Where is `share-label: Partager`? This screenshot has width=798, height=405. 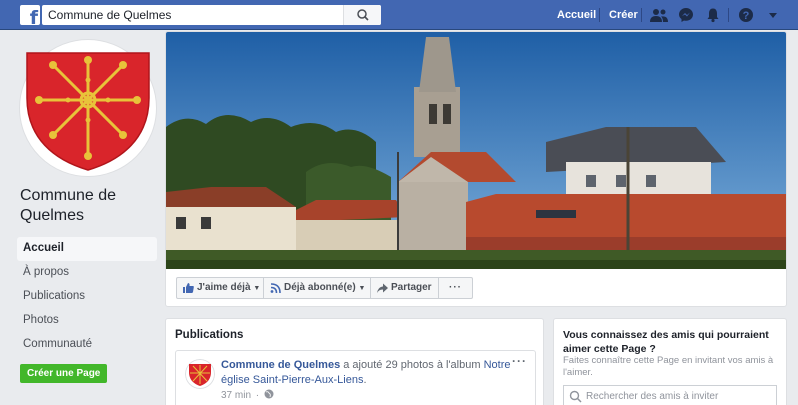
share-label: Partager is located at coordinates (411, 287).